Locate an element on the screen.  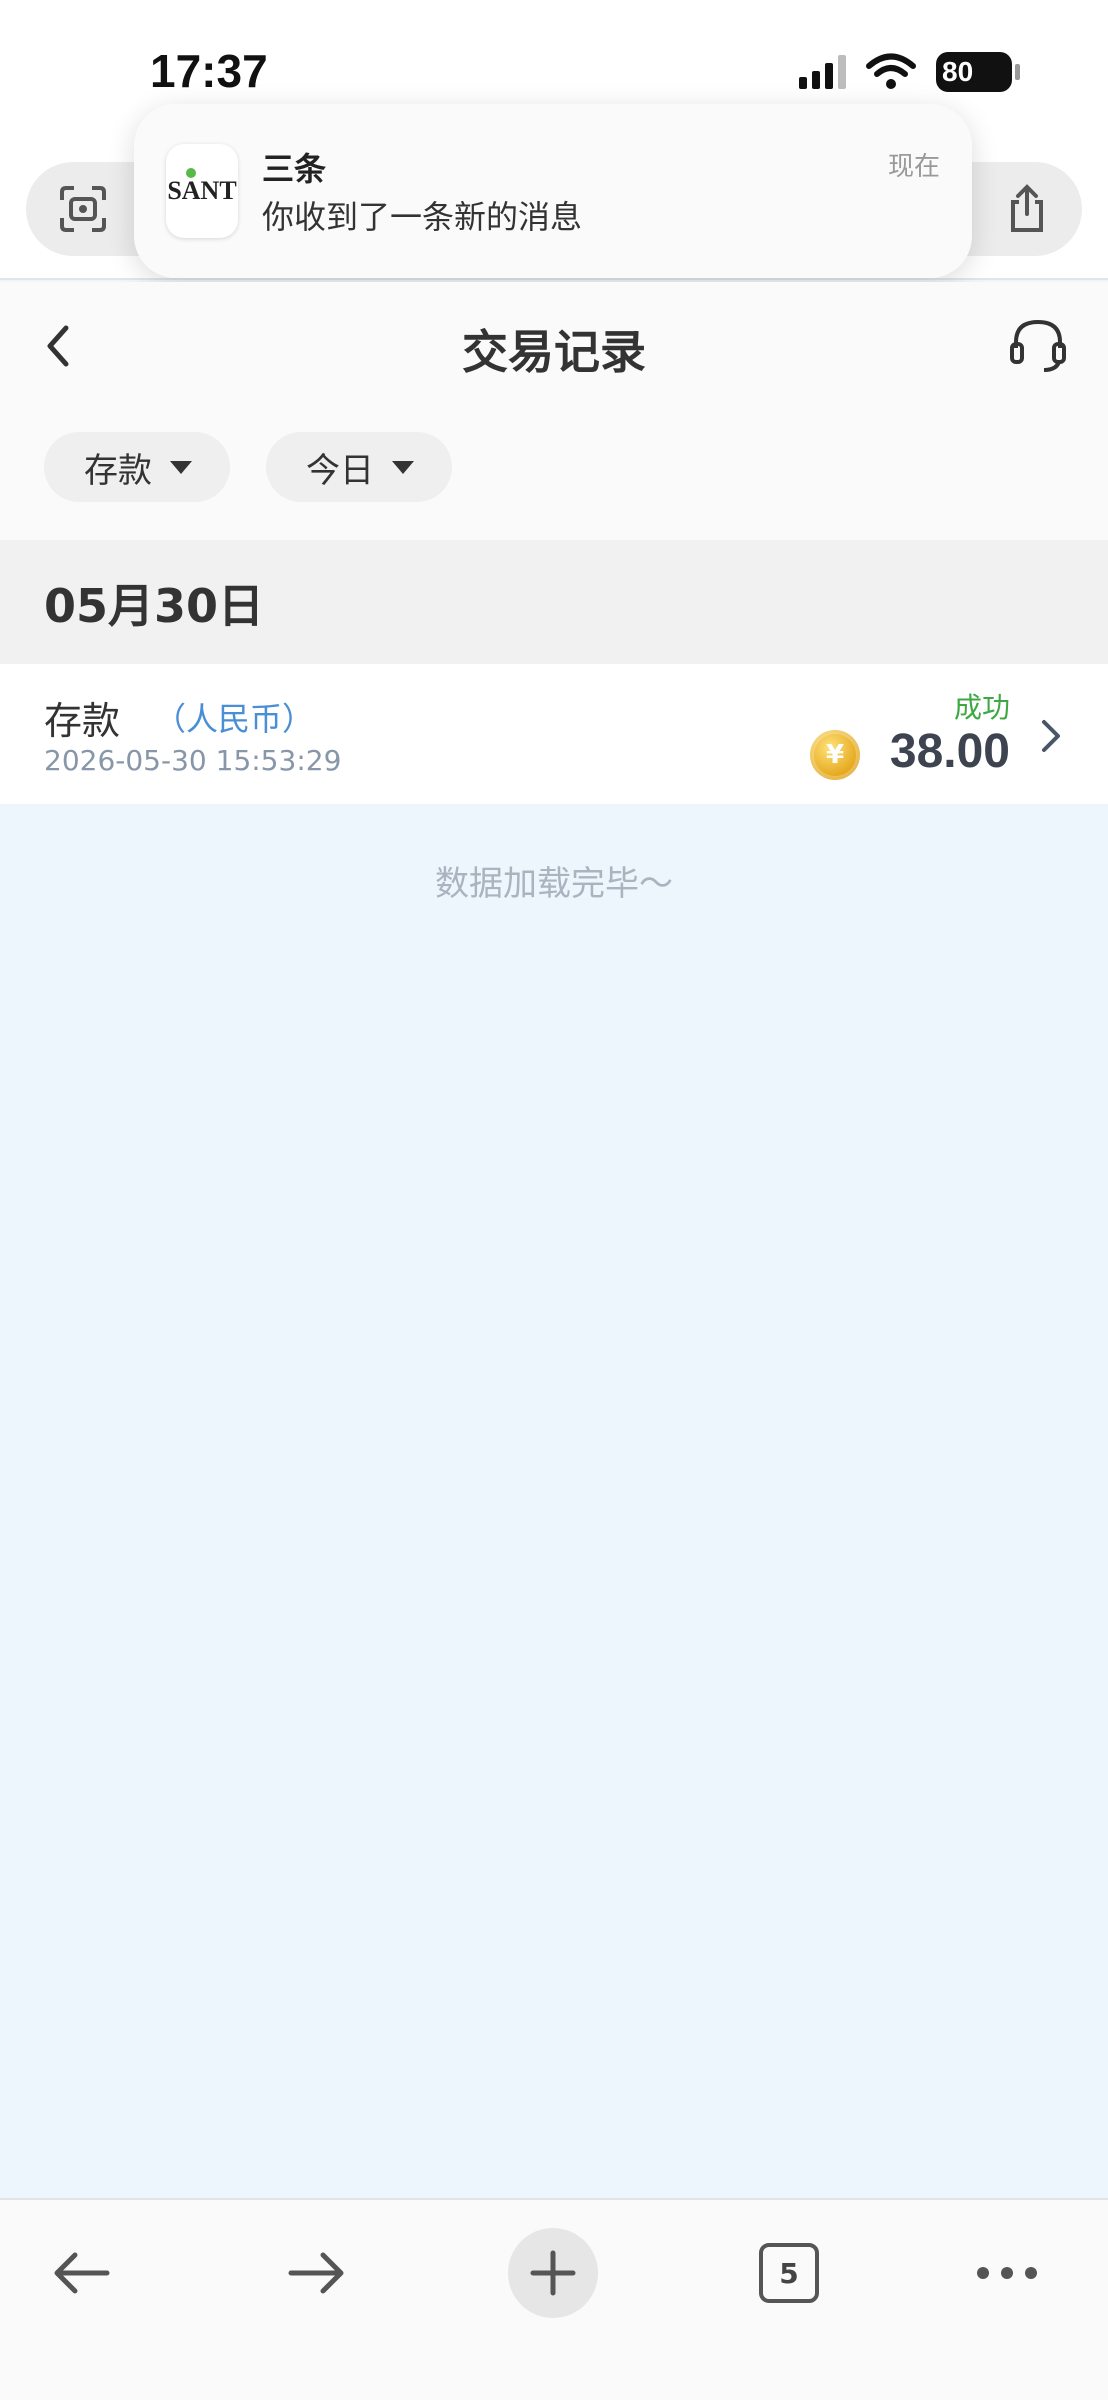
browser-toolbar: 5 is located at coordinates (554, 2299).